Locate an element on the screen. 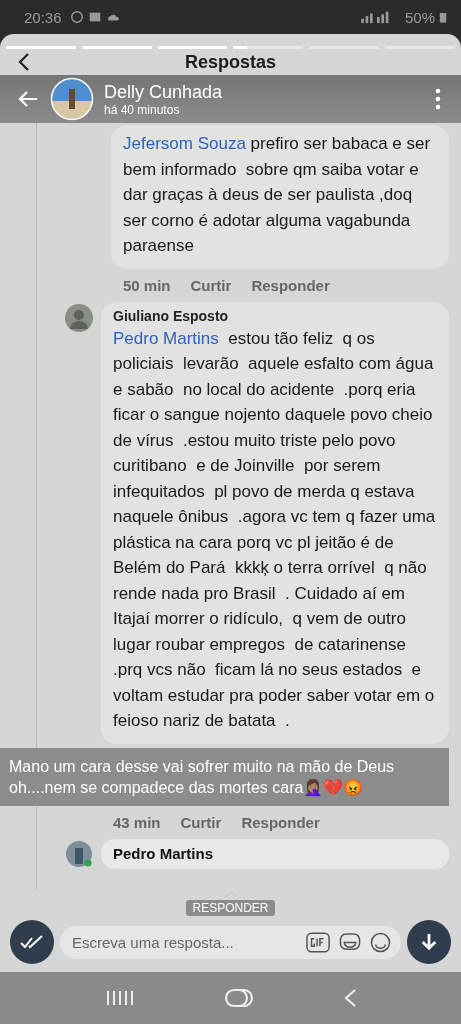 Image resolution: width=461 pixels, height=1024 pixels. download-icon is located at coordinates (429, 942).